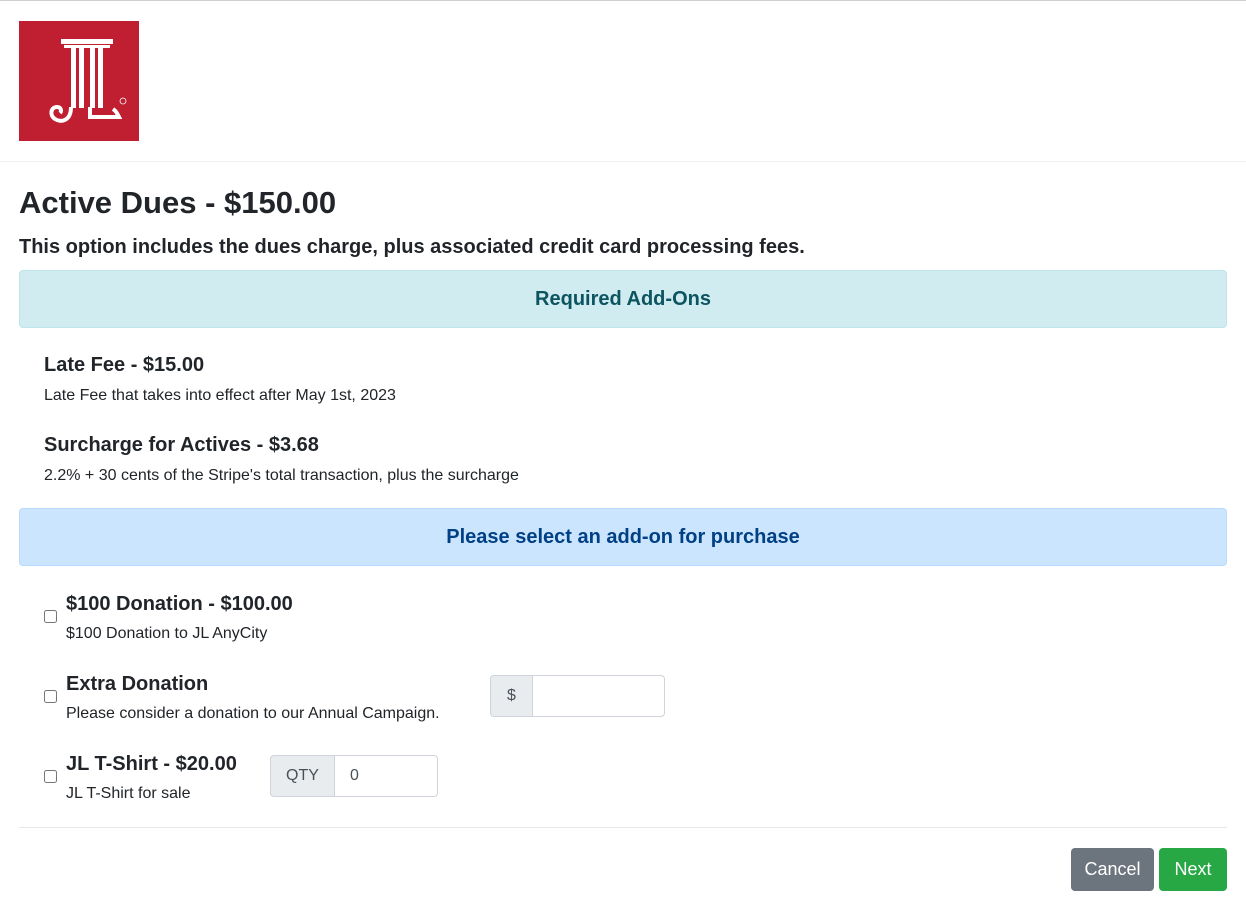  Describe the element at coordinates (598, 696) in the screenshot. I see `extra-donation-amount-input` at that location.